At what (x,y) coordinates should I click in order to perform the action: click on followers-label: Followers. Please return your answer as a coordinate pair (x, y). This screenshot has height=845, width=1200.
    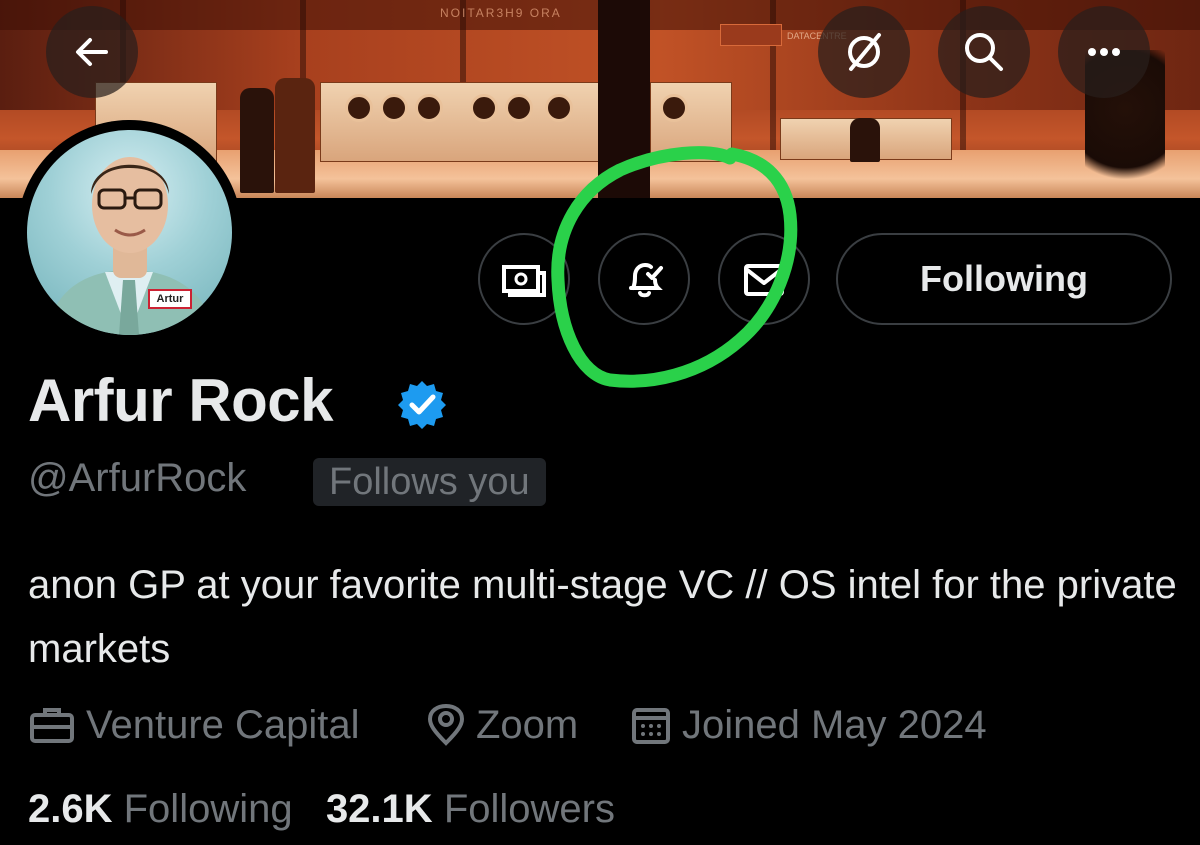
    Looking at the image, I should click on (529, 809).